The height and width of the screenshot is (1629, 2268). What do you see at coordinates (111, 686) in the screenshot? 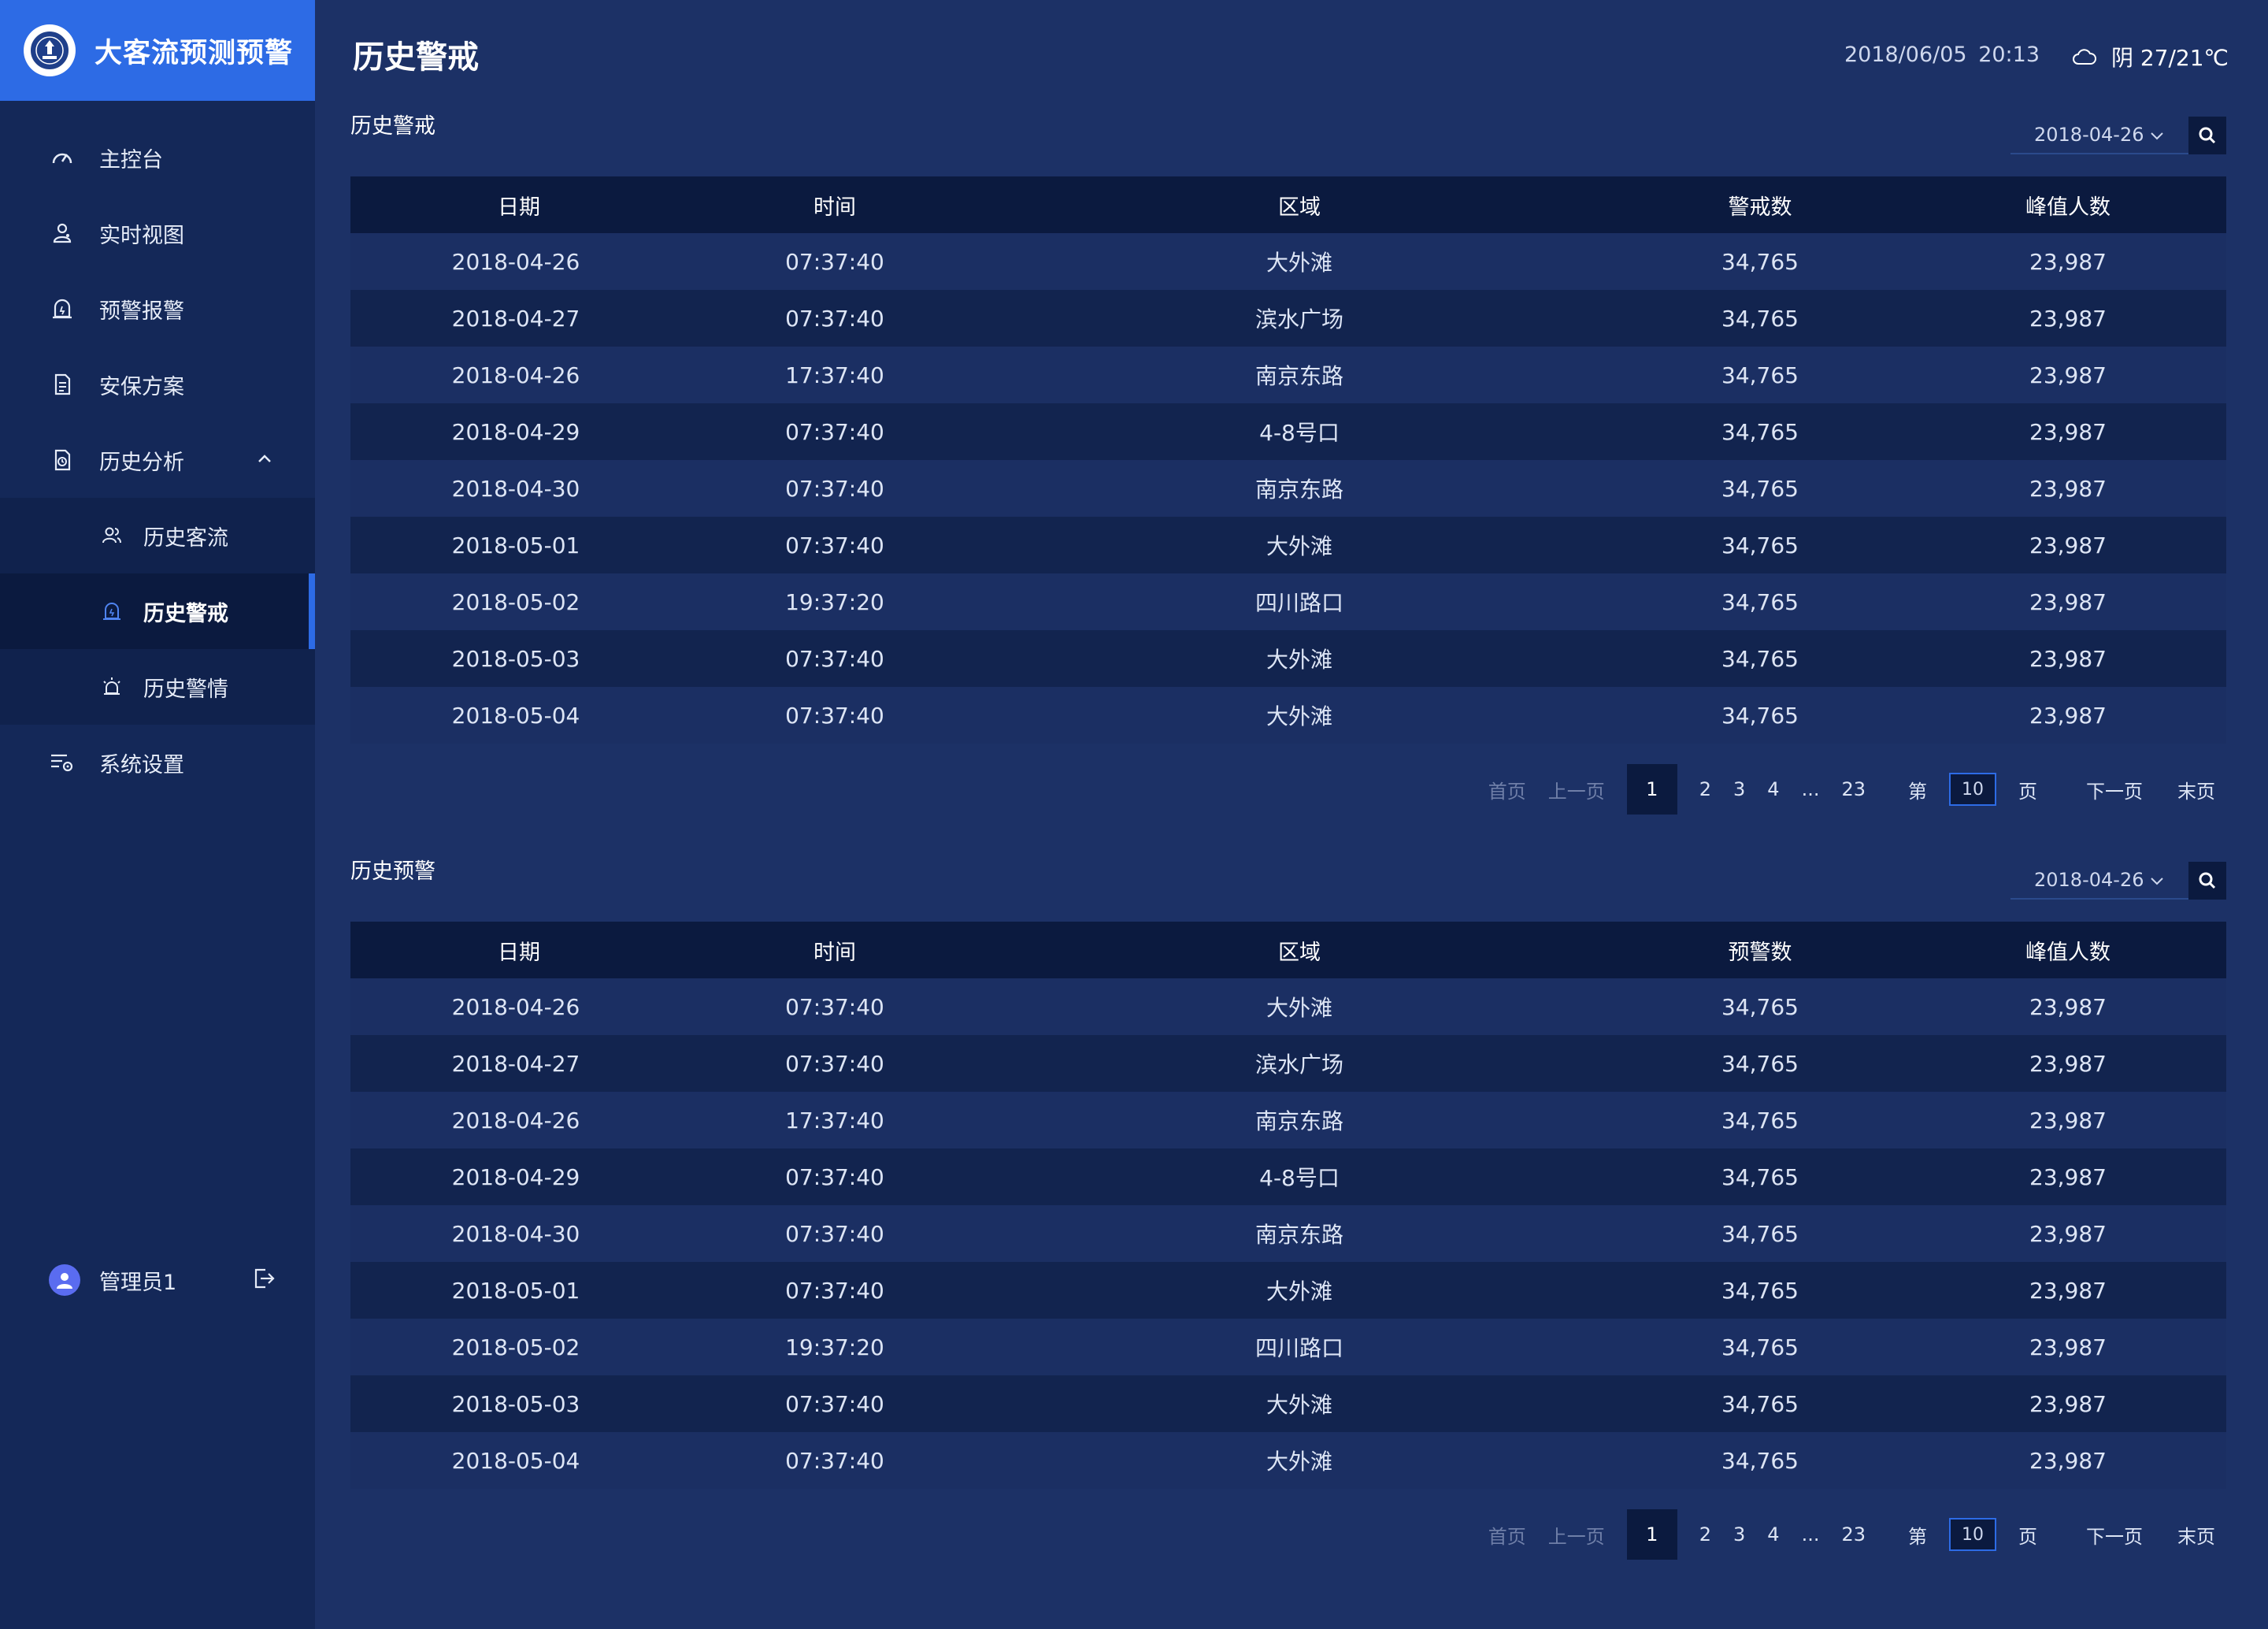
I see `siren-icon` at bounding box center [111, 686].